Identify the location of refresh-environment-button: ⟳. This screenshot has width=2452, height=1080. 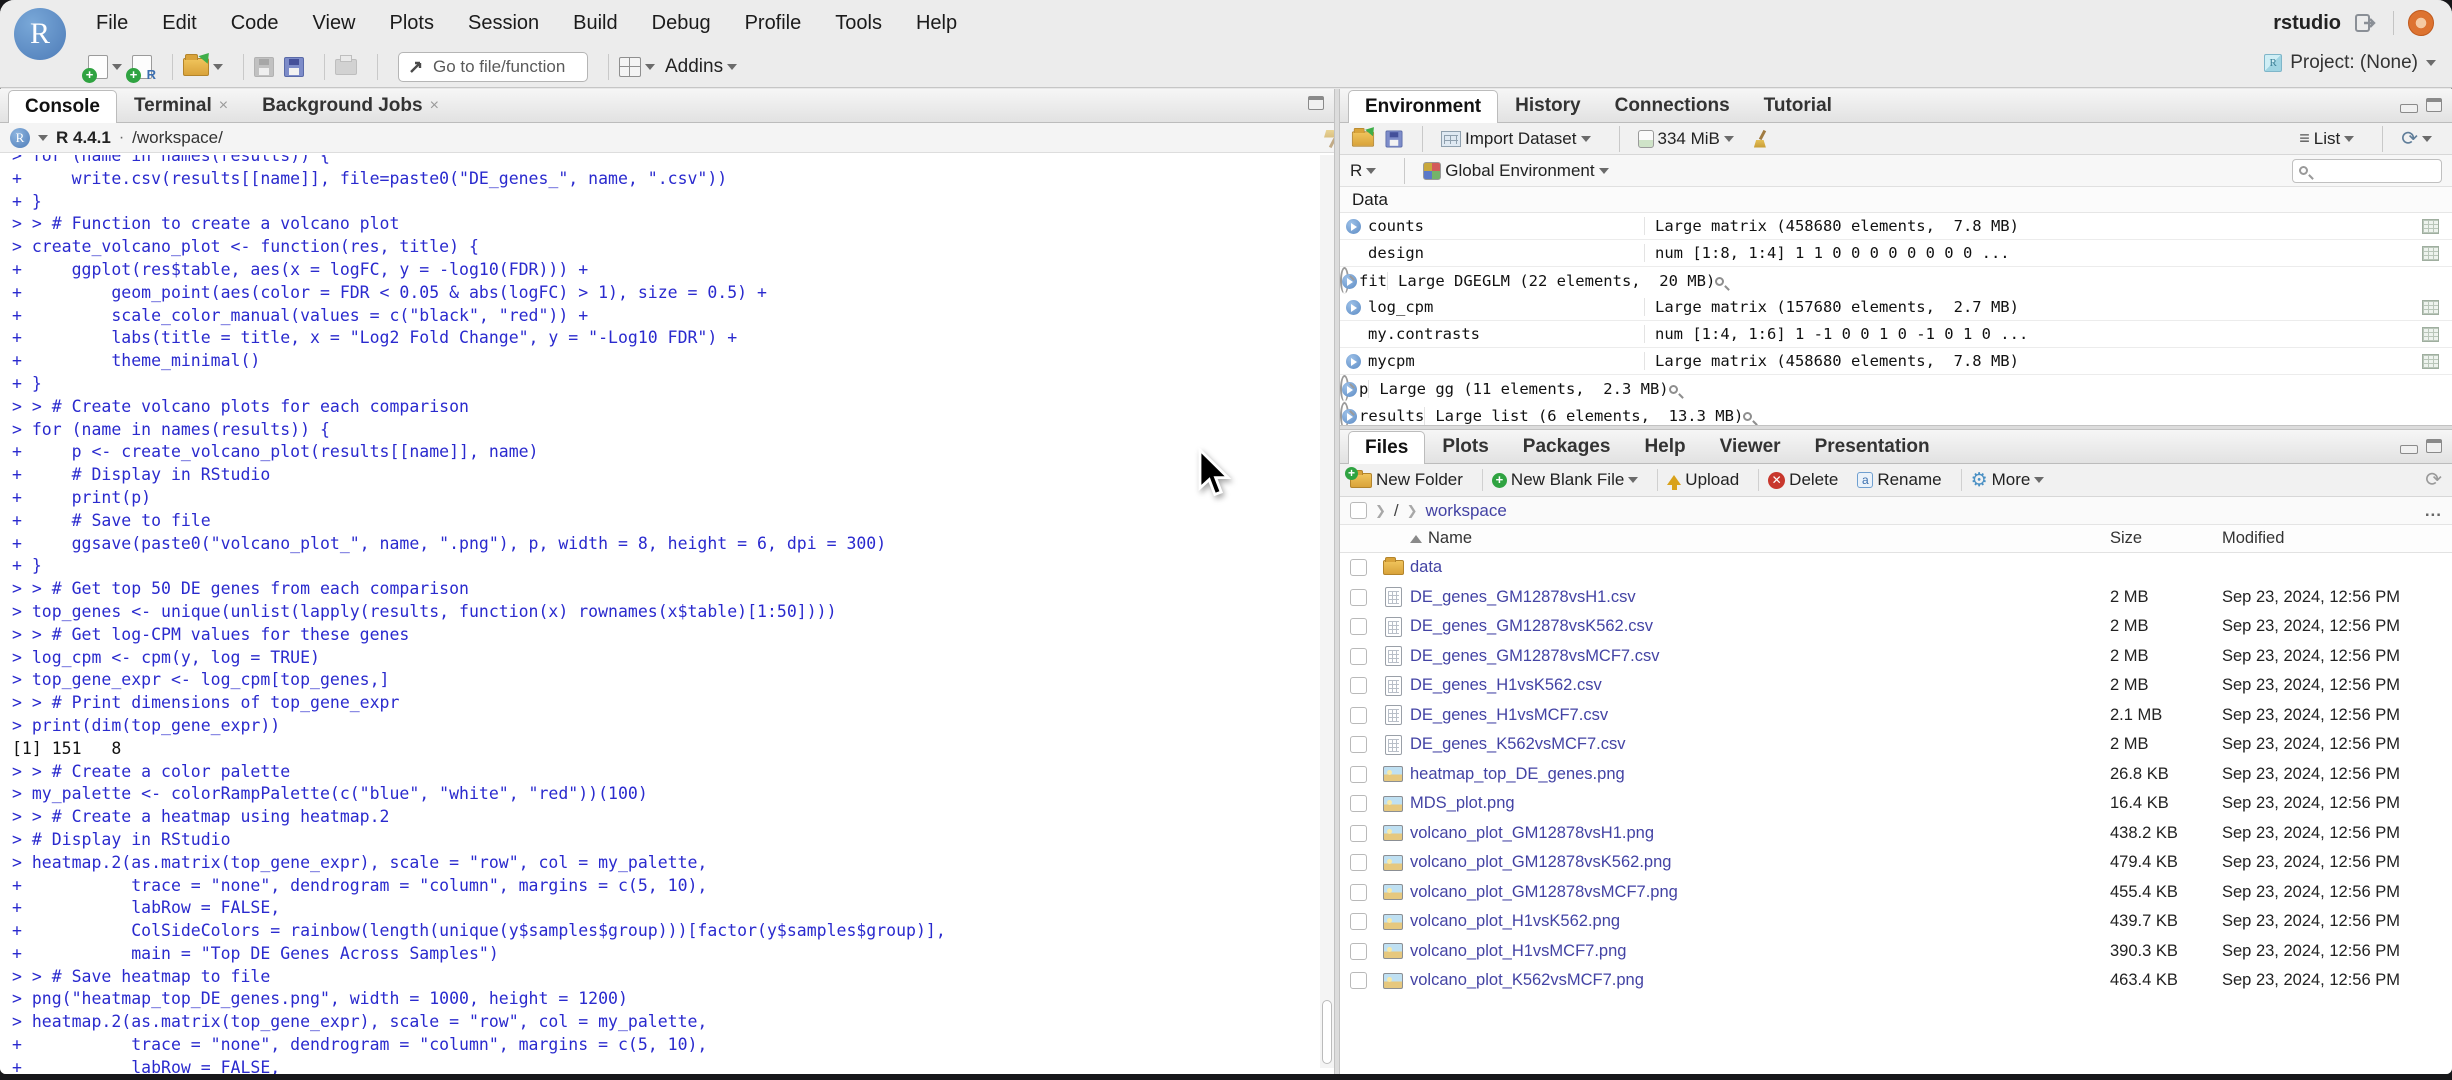
(2416, 139).